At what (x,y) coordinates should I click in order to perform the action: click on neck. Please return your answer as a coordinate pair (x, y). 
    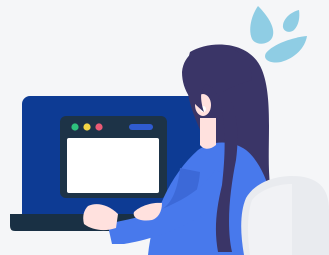
    Looking at the image, I should click on (208, 133).